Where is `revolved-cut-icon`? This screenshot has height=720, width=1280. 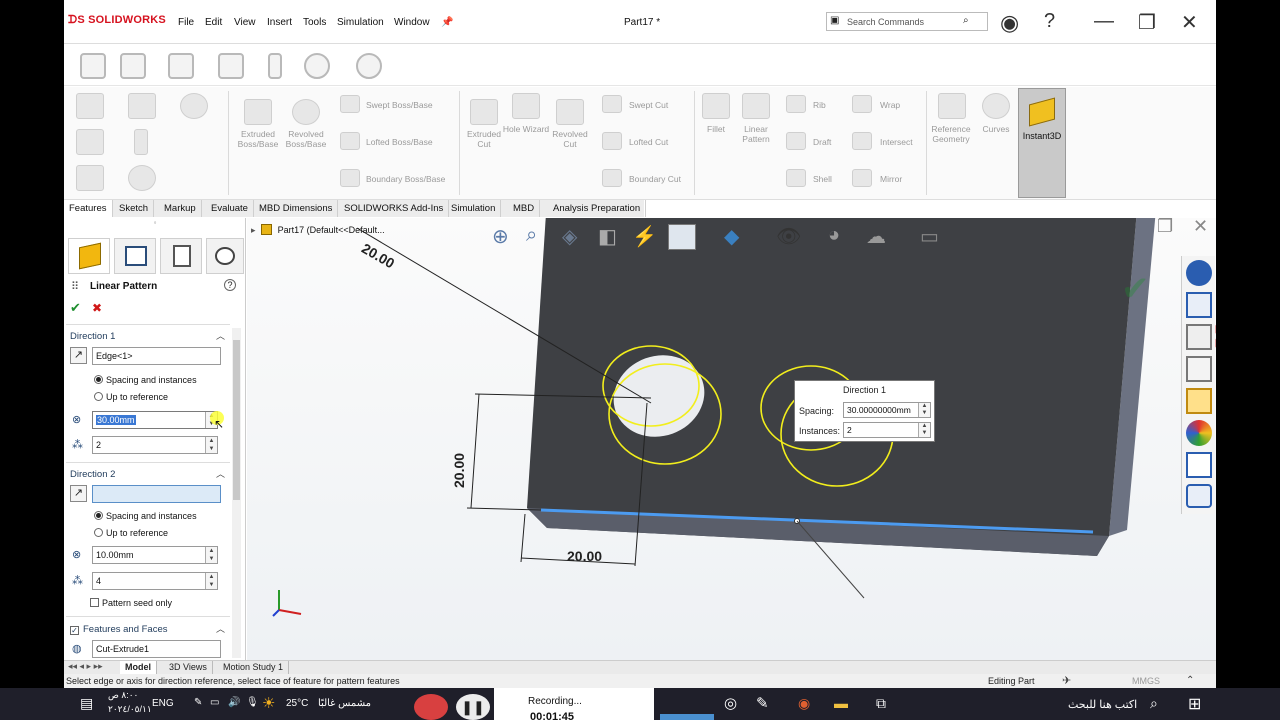 revolved-cut-icon is located at coordinates (570, 112).